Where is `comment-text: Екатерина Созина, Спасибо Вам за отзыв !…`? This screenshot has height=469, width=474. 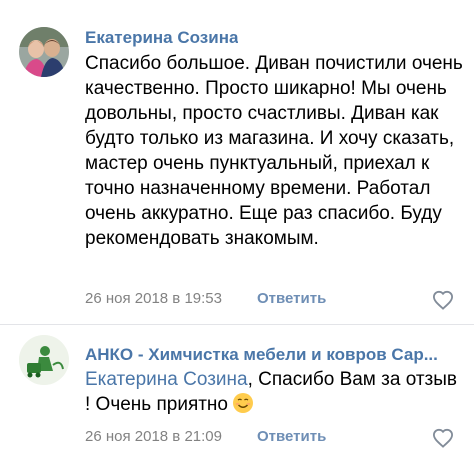 comment-text: Екатерина Созина, Спасибо Вам за отзыв !… is located at coordinates (274, 392).